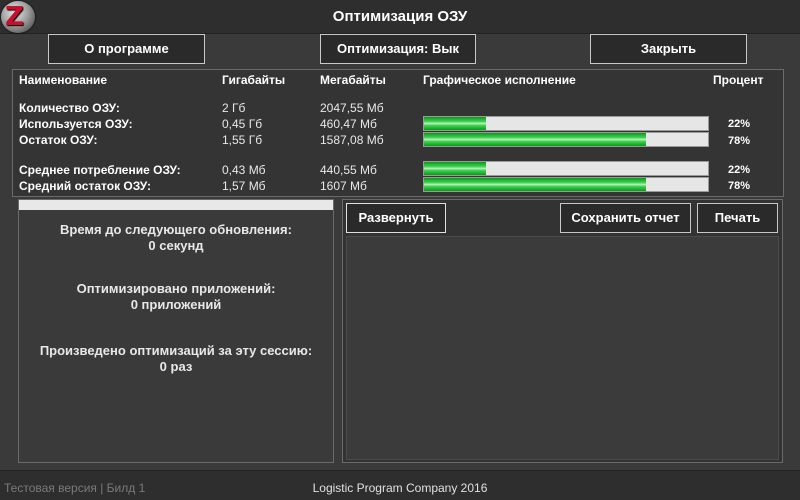 The image size is (800, 500). Describe the element at coordinates (739, 186) in the screenshot. I see `row-avg-remaining-percent: 78%` at that location.